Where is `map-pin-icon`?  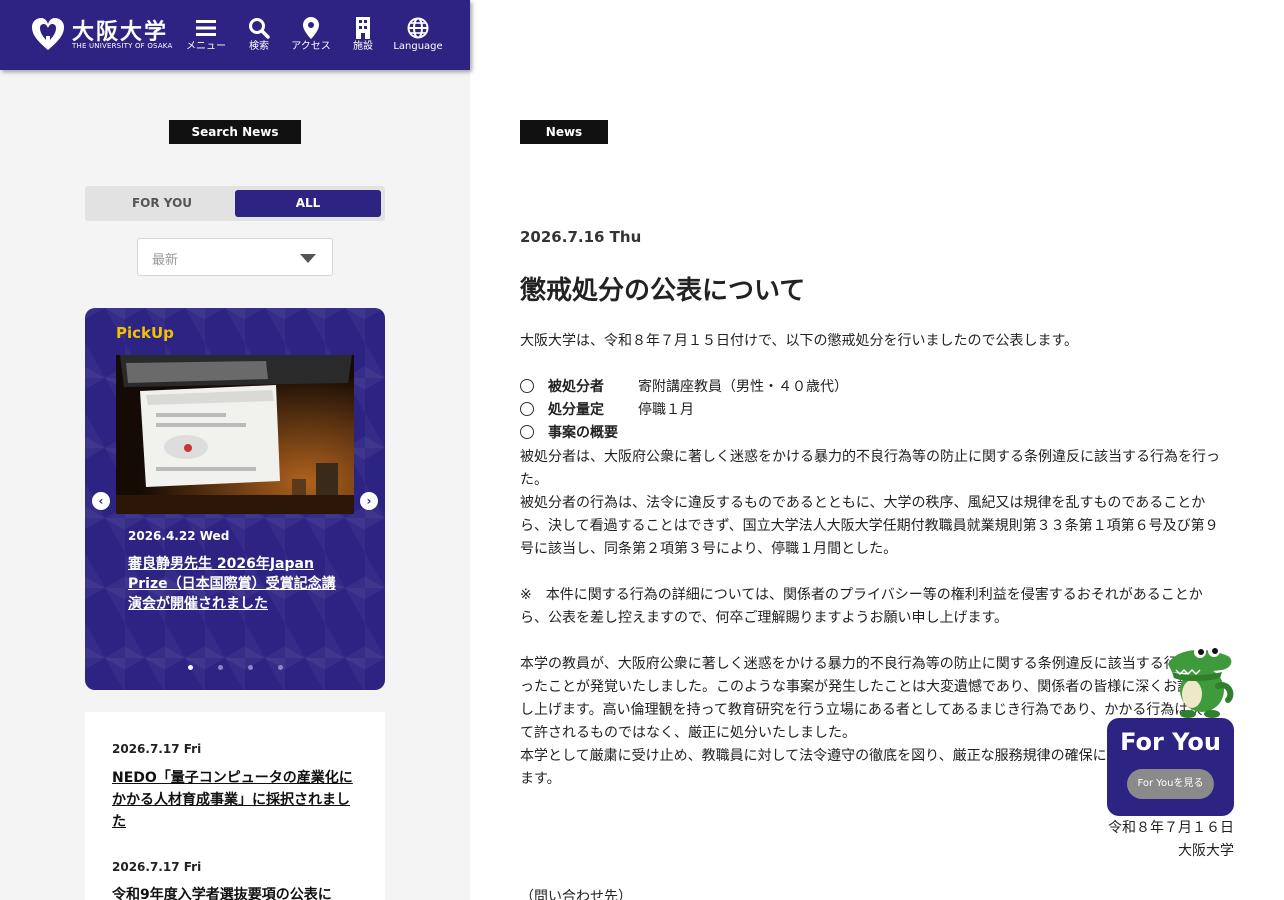
map-pin-icon is located at coordinates (311, 27).